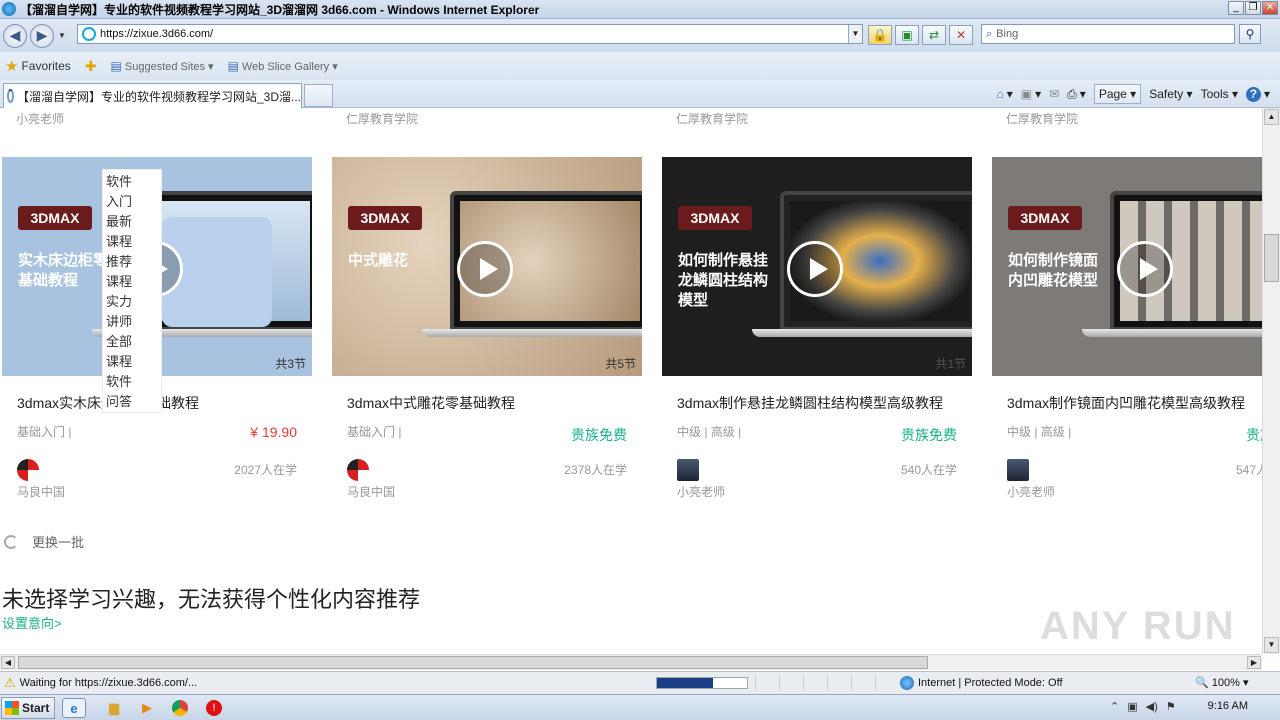  Describe the element at coordinates (147, 708) in the screenshot. I see `media-player-icon: ▶` at that location.